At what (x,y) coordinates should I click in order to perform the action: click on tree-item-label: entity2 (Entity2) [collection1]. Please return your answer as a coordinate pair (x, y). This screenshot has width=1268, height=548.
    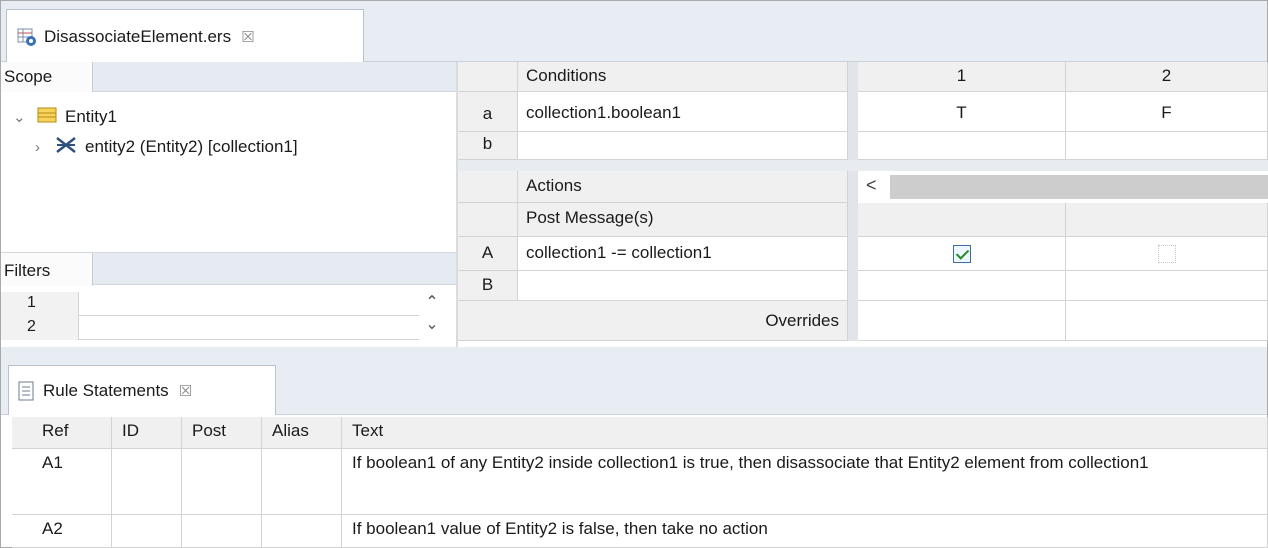
    Looking at the image, I should click on (191, 146).